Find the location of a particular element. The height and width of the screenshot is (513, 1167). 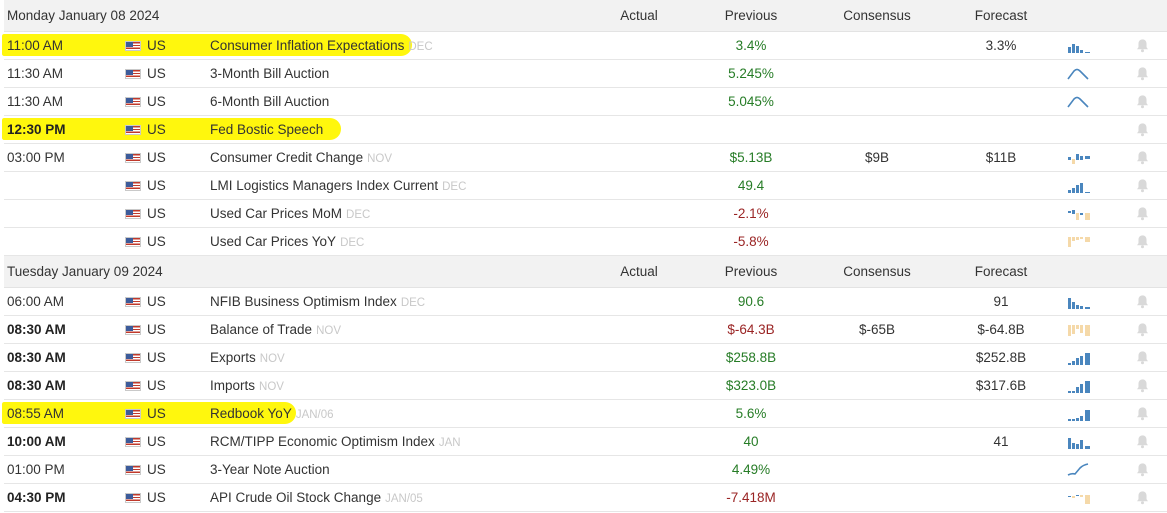

event-name: 3-Year Note Auction is located at coordinates (270, 469).